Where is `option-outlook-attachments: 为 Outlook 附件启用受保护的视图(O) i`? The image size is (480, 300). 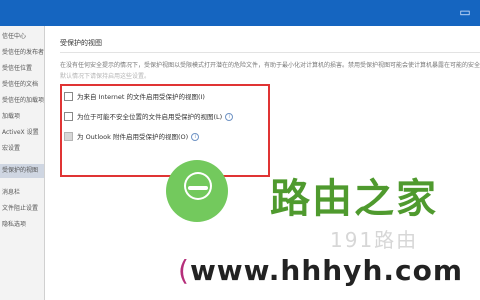
option-outlook-attachments: 为 Outlook 附件启用受保护的视图(O) i is located at coordinates (164, 137).